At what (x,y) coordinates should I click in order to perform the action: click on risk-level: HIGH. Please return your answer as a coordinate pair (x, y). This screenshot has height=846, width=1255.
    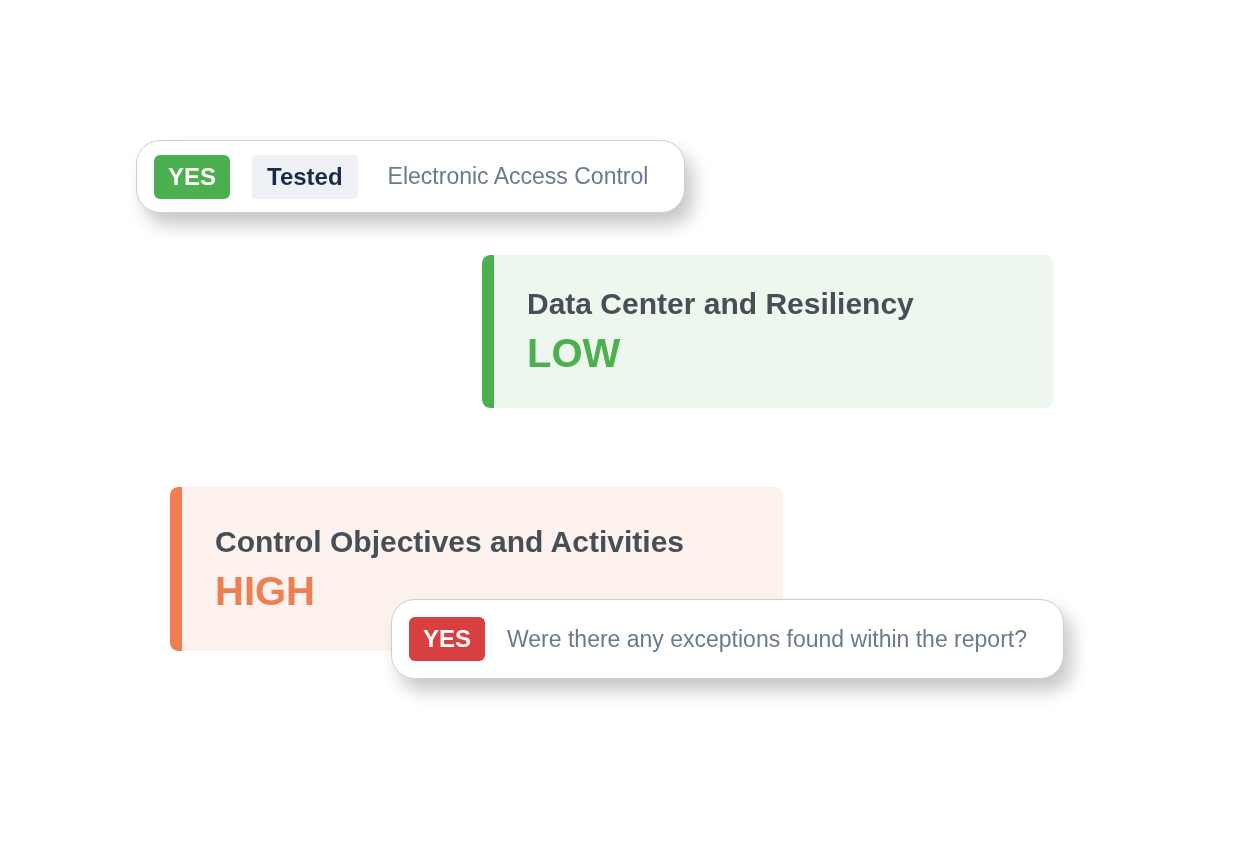
    Looking at the image, I should click on (265, 591).